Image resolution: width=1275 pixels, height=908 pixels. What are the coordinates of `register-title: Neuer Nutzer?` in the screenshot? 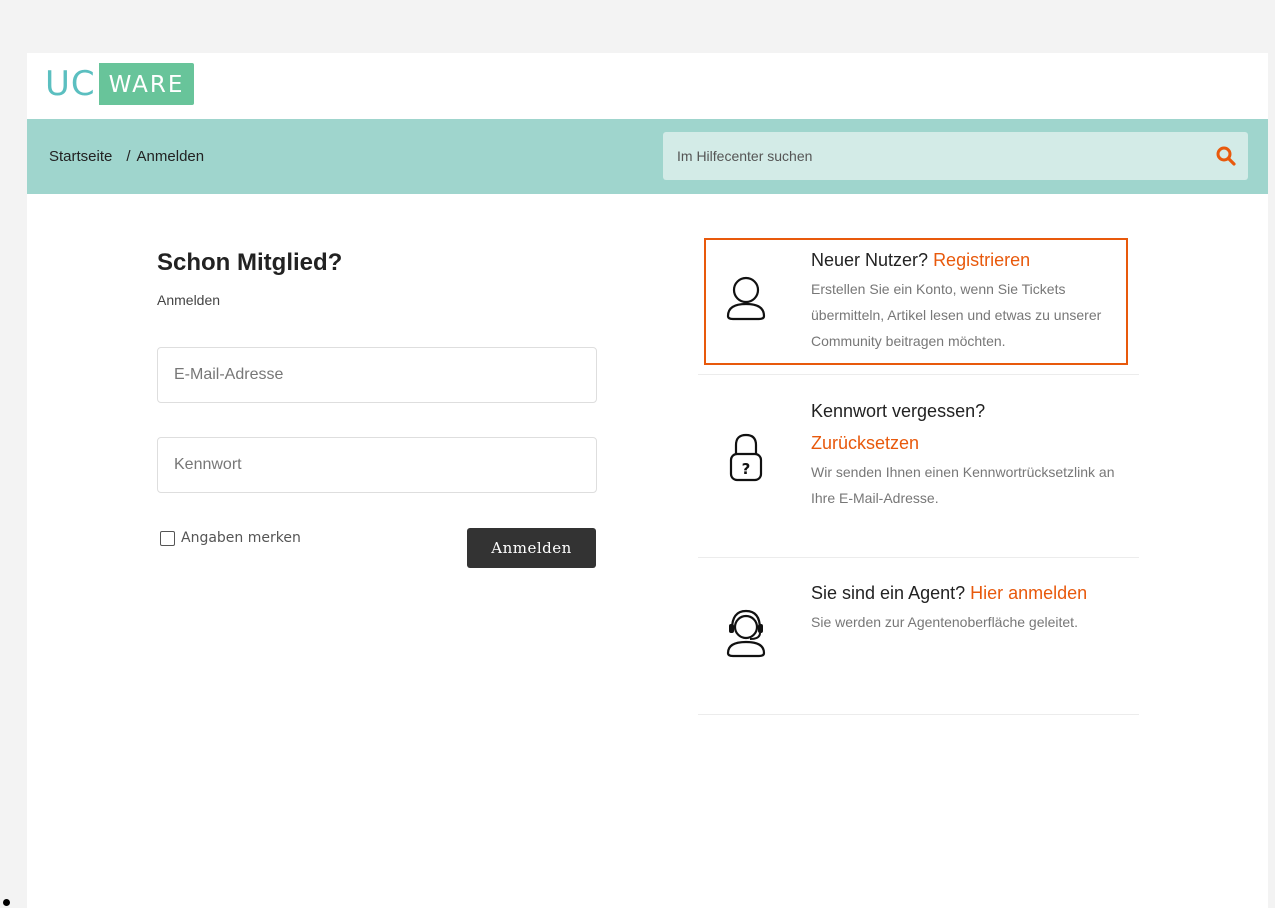 It's located at (872, 260).